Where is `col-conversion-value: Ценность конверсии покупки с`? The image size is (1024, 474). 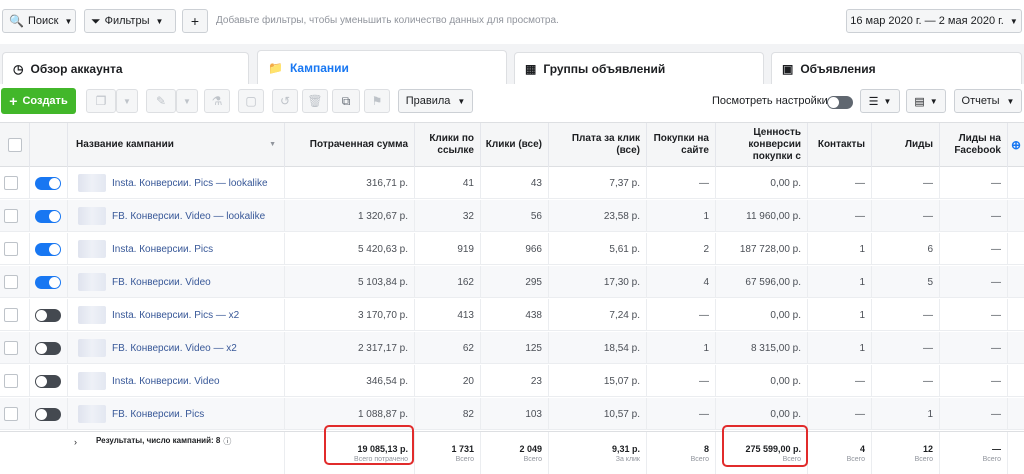 col-conversion-value: Ценность конверсии покупки с is located at coordinates (762, 145).